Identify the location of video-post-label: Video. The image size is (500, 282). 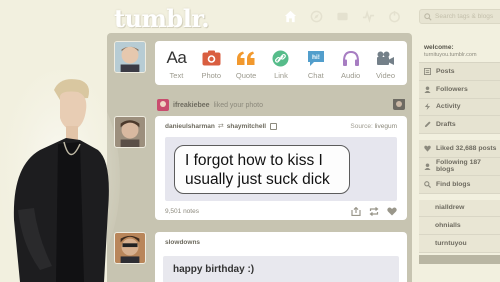
(385, 75).